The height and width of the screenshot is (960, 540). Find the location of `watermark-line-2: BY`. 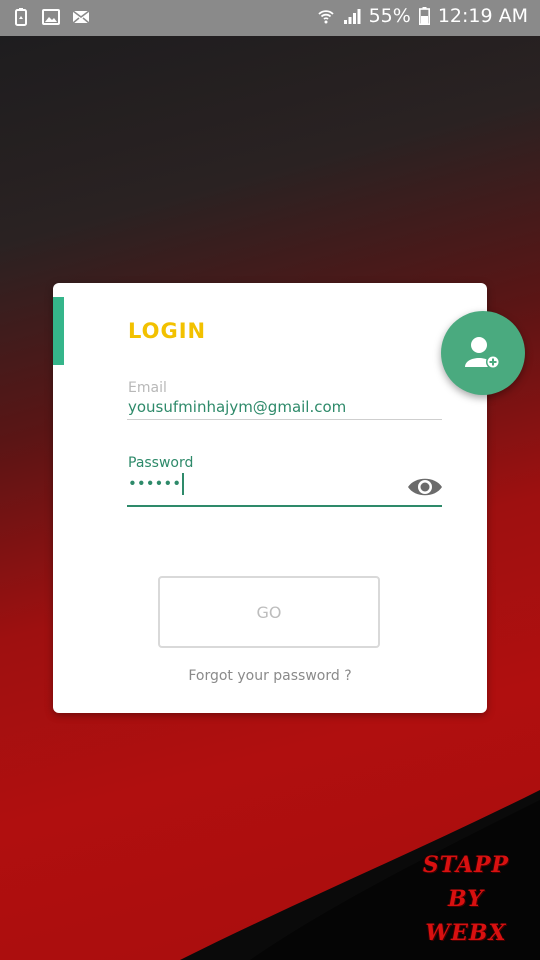

watermark-line-2: BY is located at coordinates (466, 899).